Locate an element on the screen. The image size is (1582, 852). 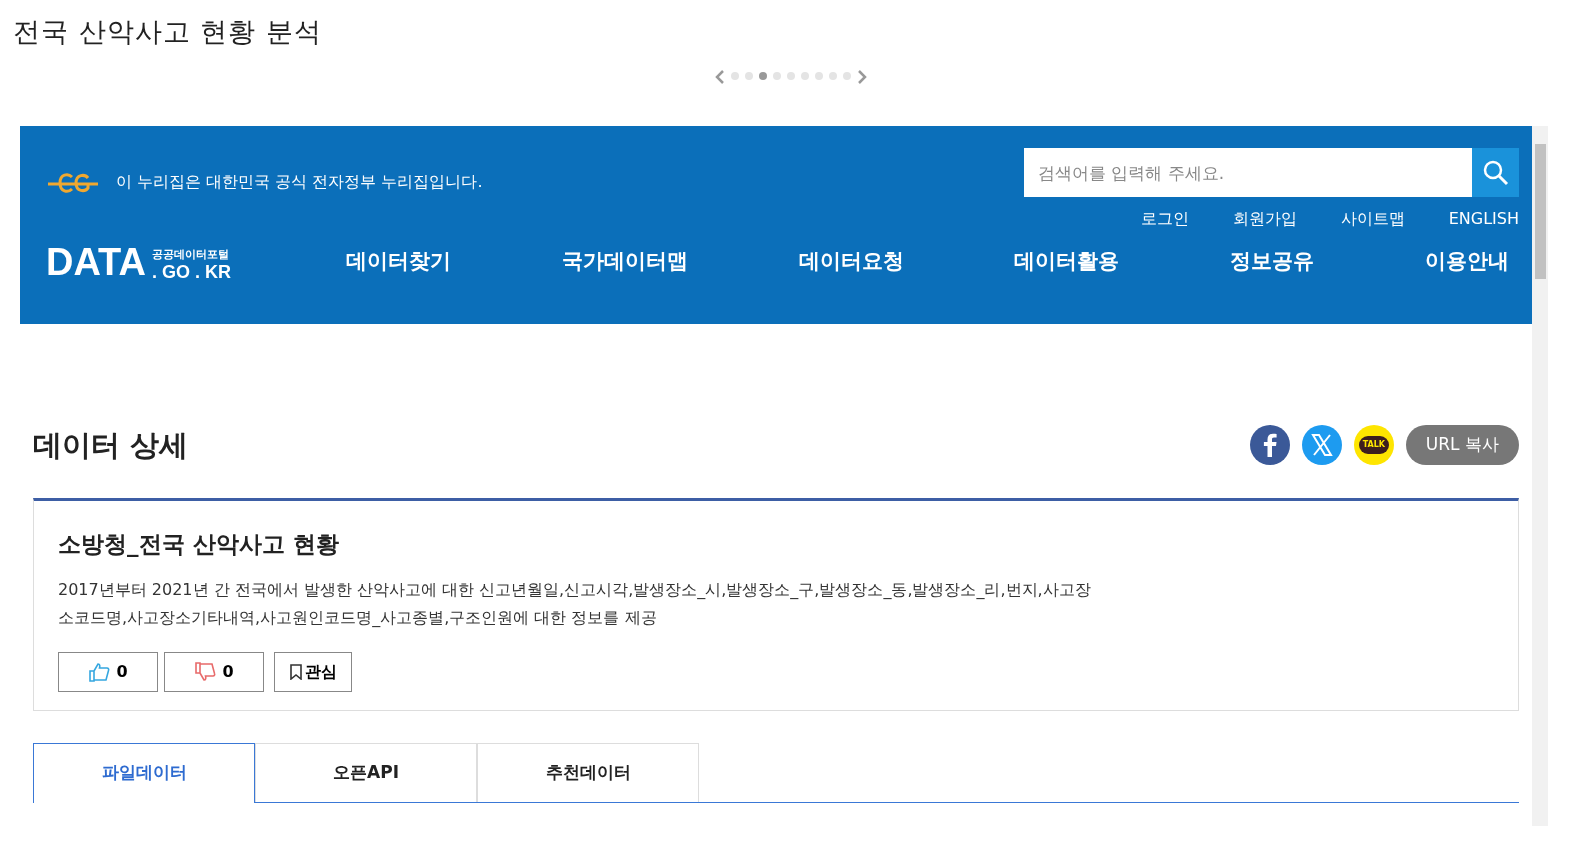
government-emblem-icon is located at coordinates (73, 182).